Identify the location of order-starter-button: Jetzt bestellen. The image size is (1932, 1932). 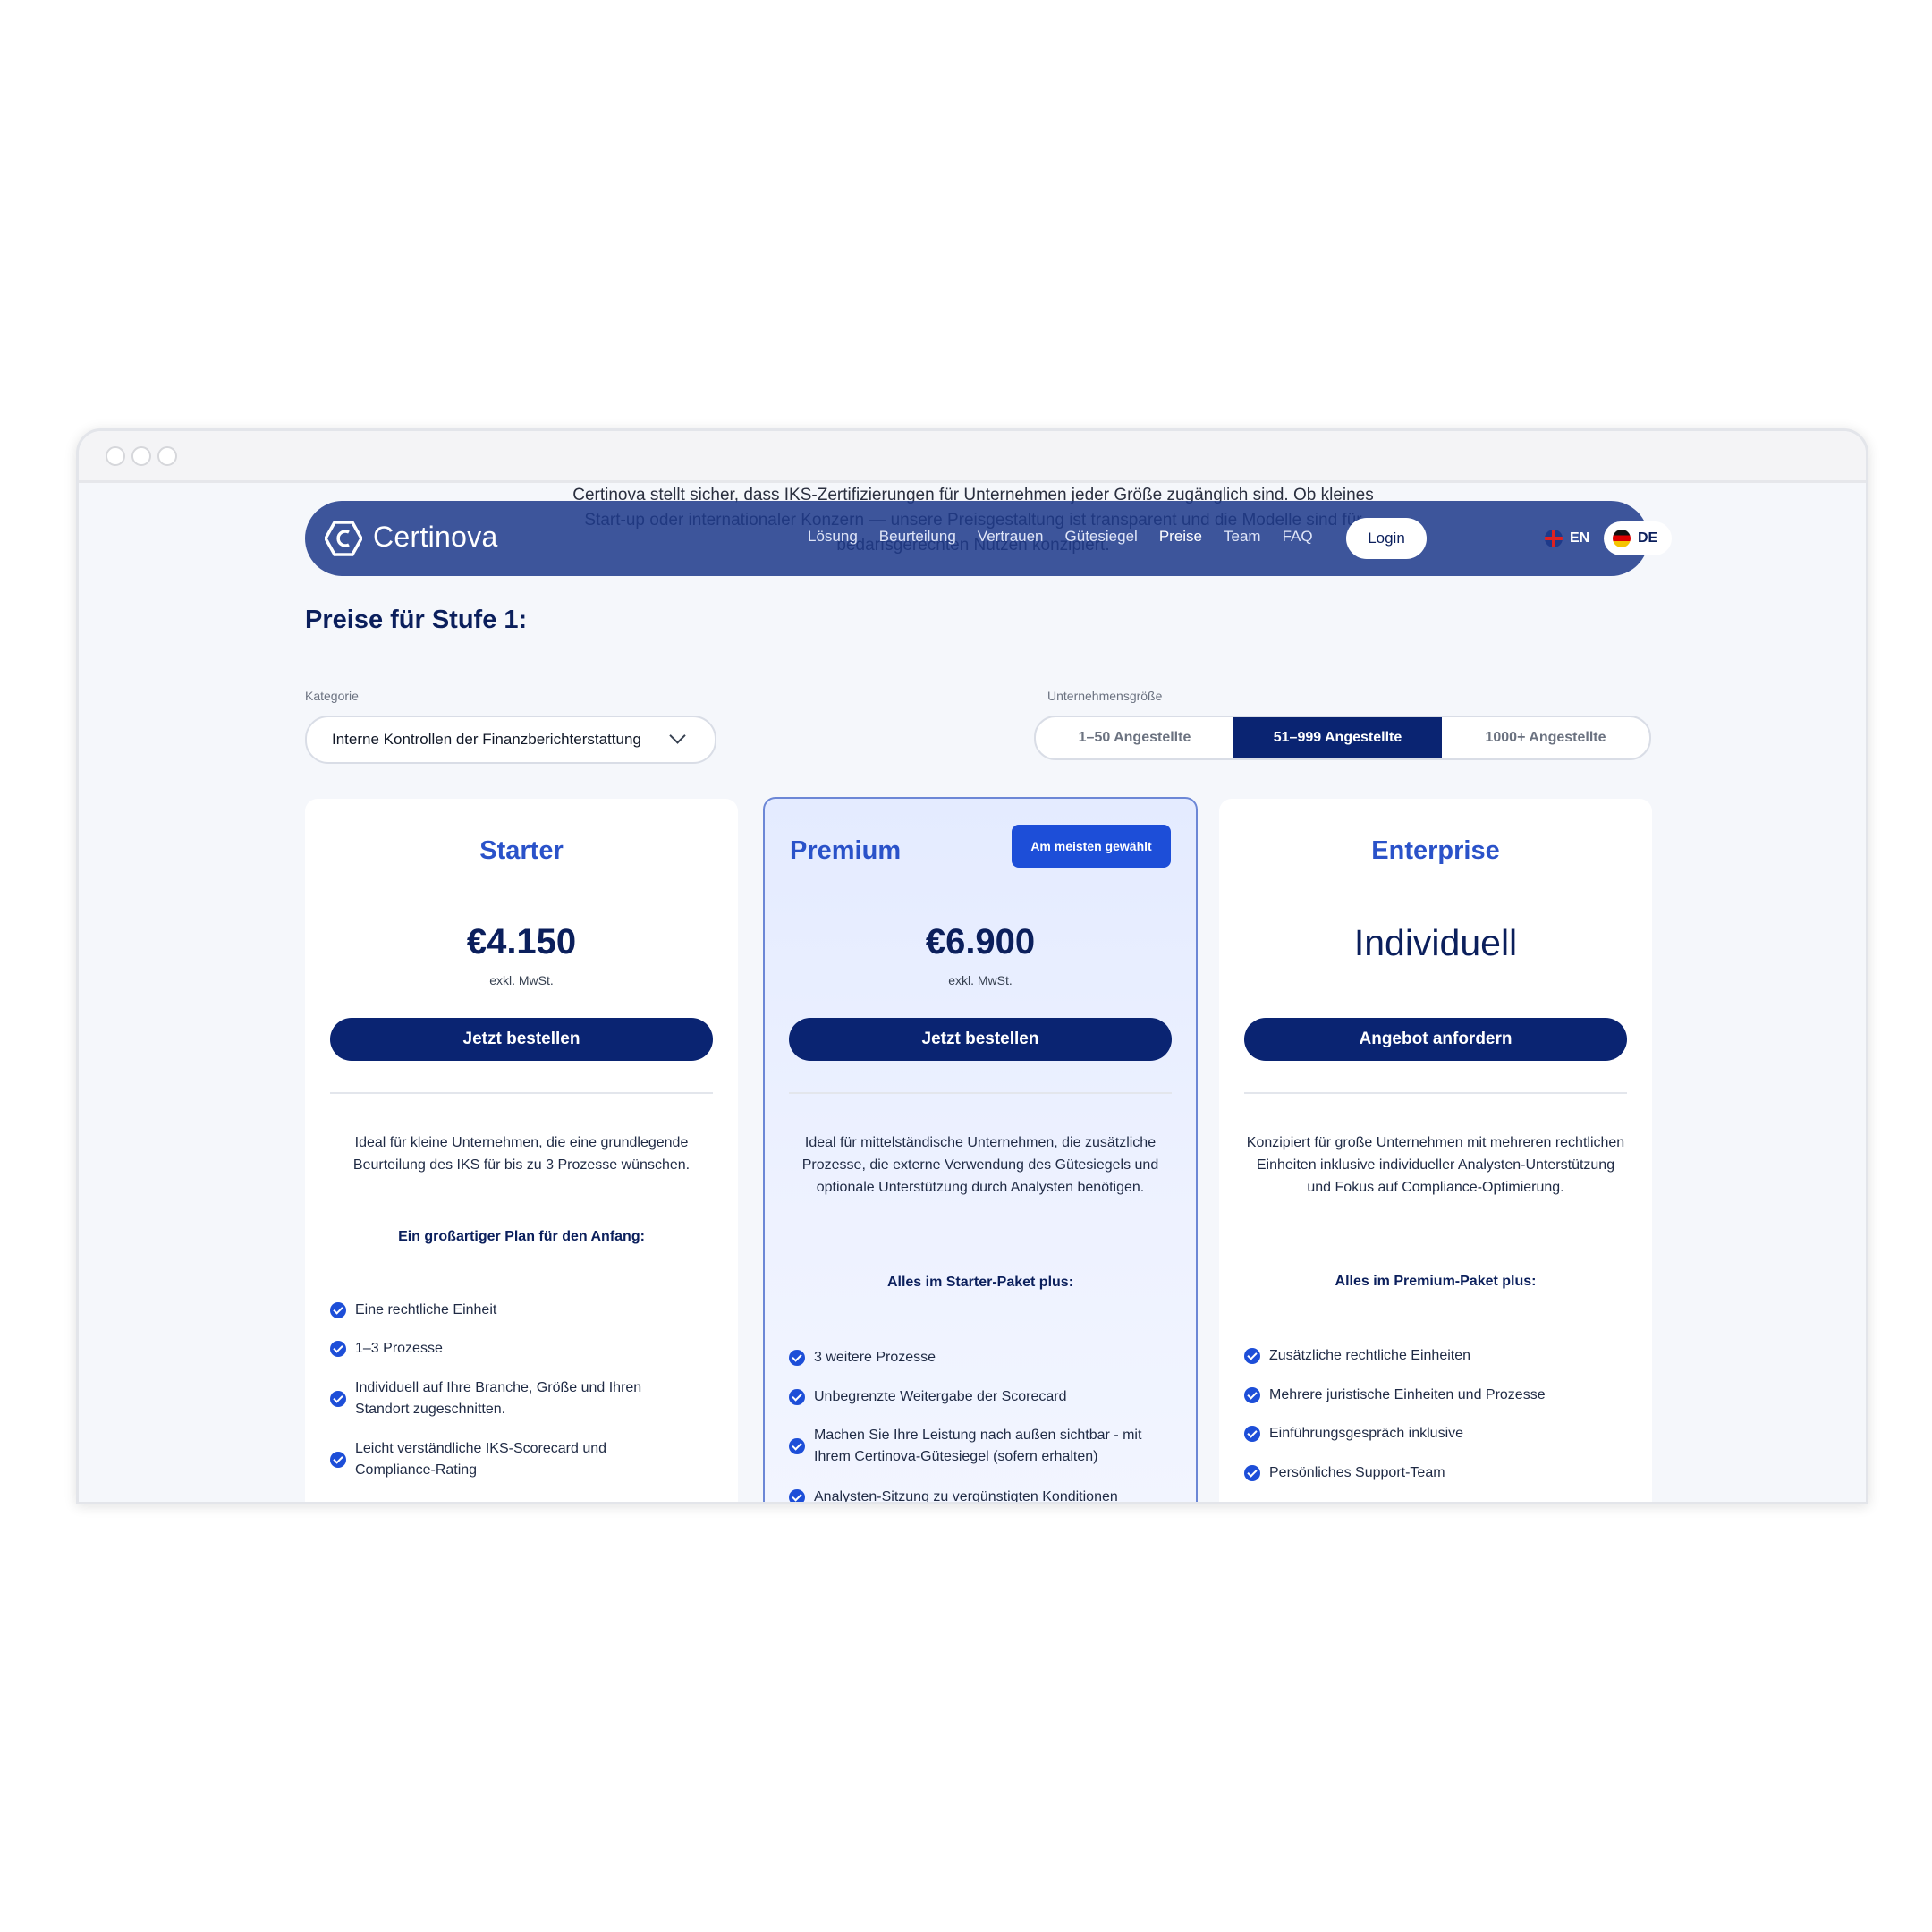
(521, 1039).